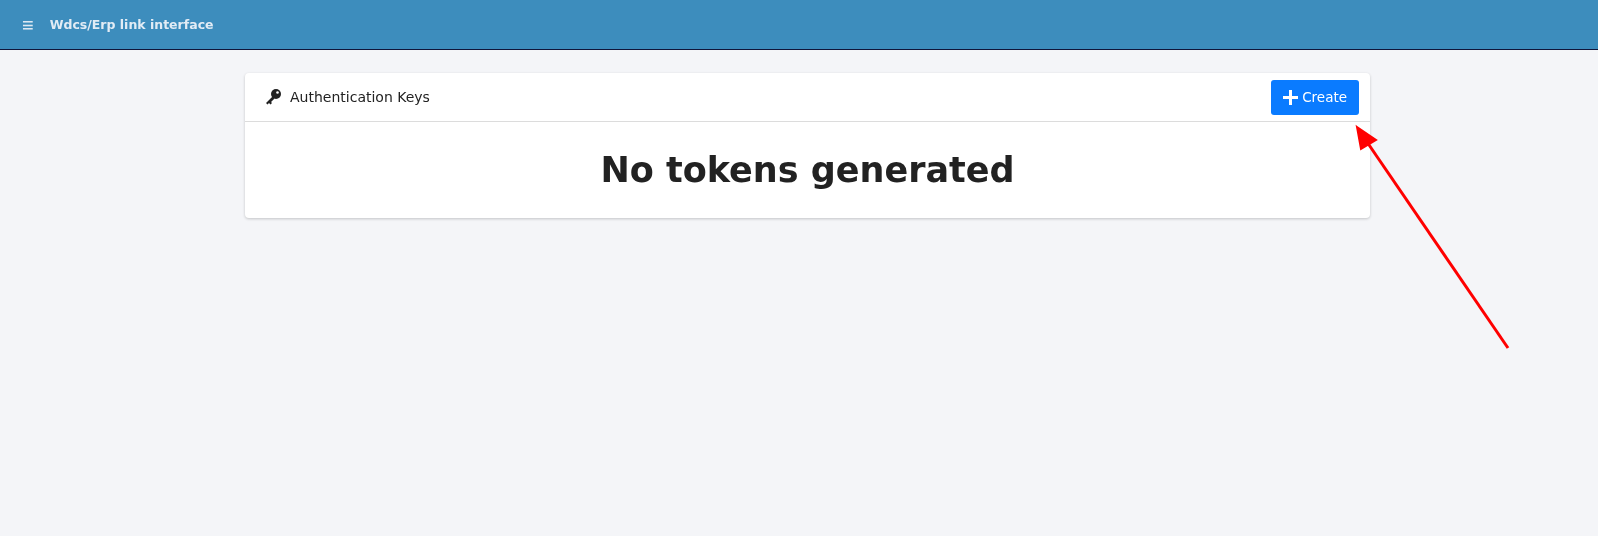 Image resolution: width=1598 pixels, height=536 pixels. Describe the element at coordinates (360, 97) in the screenshot. I see `card-title: Authentication Keys` at that location.